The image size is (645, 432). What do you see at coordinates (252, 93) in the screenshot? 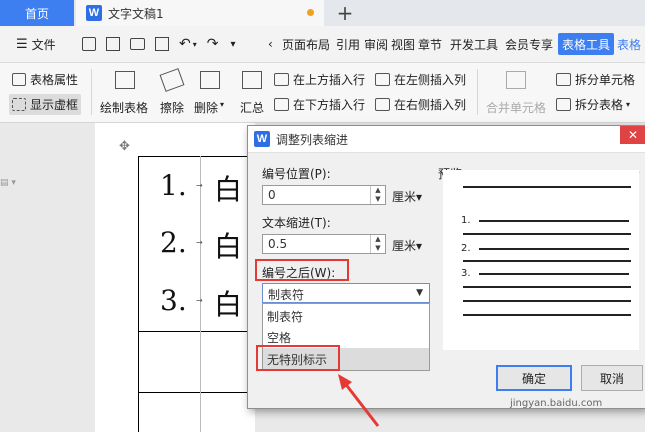
I see `summary-button: 汇总` at bounding box center [252, 93].